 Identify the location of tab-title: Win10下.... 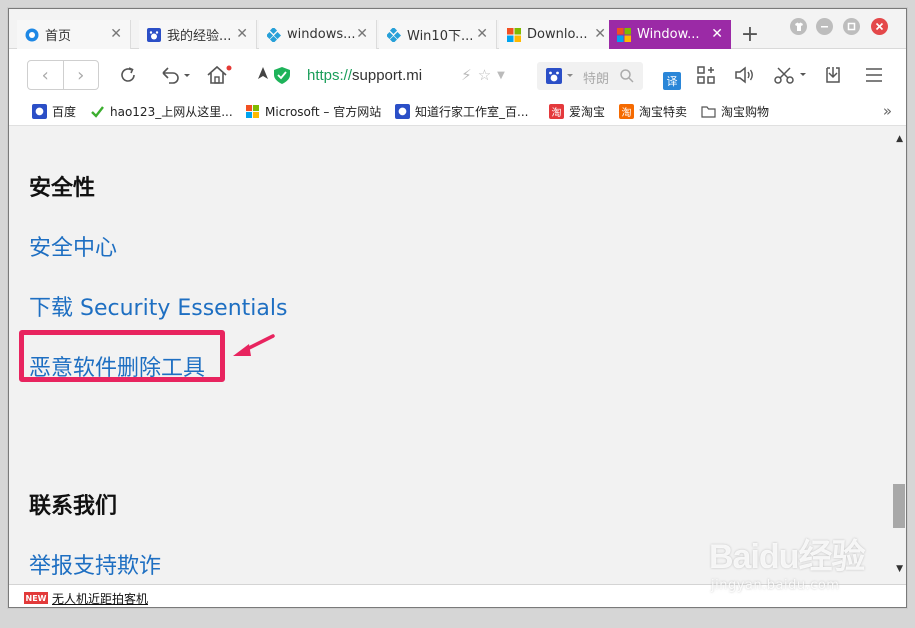
(440, 36).